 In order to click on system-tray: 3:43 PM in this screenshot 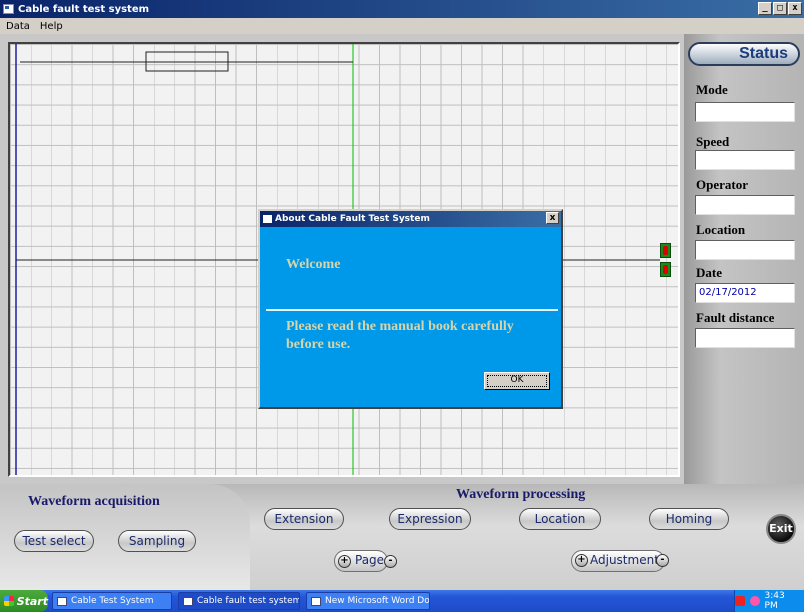, I will do `click(769, 601)`.